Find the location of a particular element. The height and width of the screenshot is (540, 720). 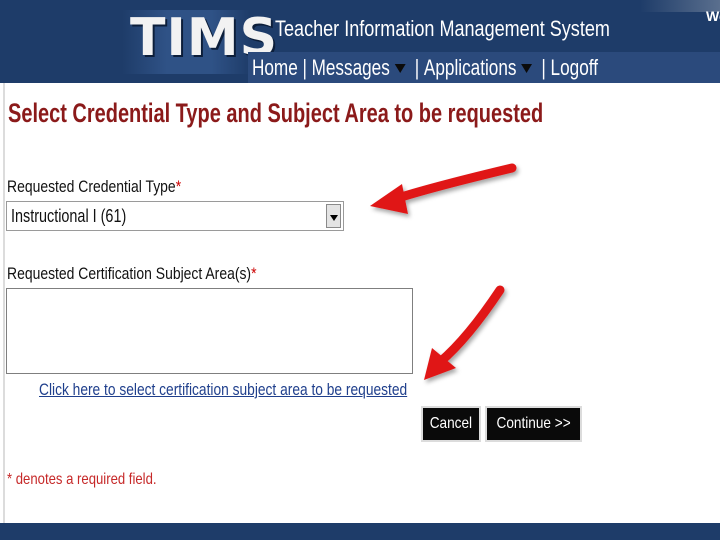

subject-area-label: Requested Certification Subject Area(s)* is located at coordinates (132, 274).